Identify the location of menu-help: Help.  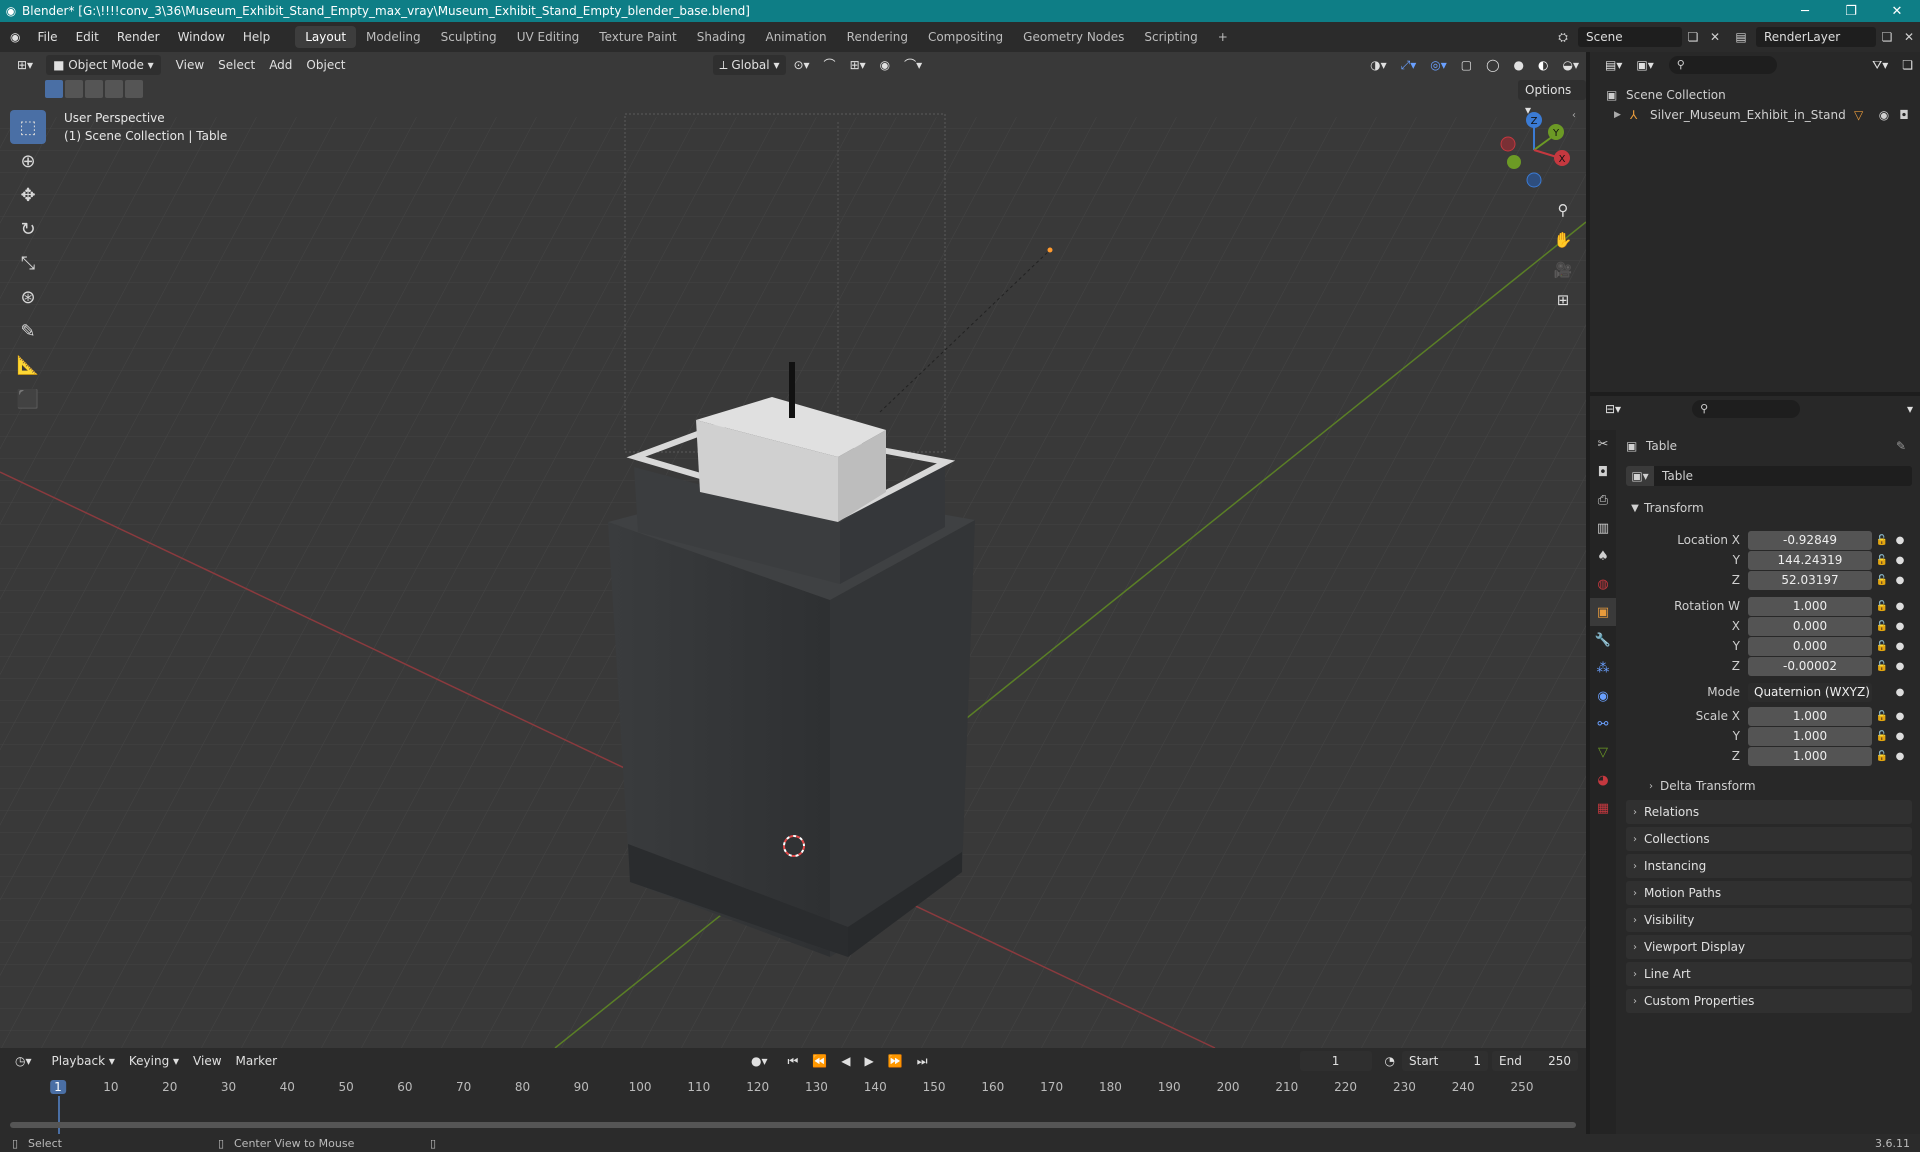
(256, 37).